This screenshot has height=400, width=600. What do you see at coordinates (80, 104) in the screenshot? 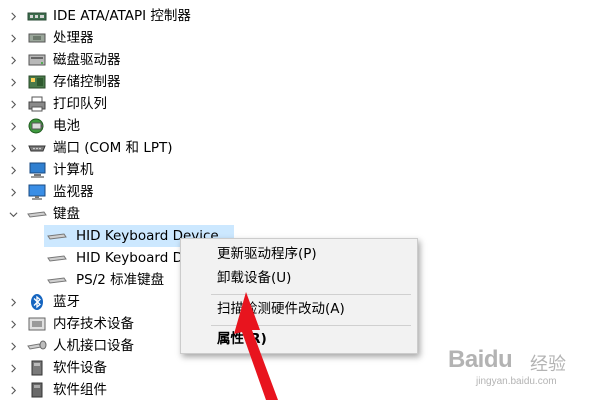
I see `tree-item-label: 打印队列` at bounding box center [80, 104].